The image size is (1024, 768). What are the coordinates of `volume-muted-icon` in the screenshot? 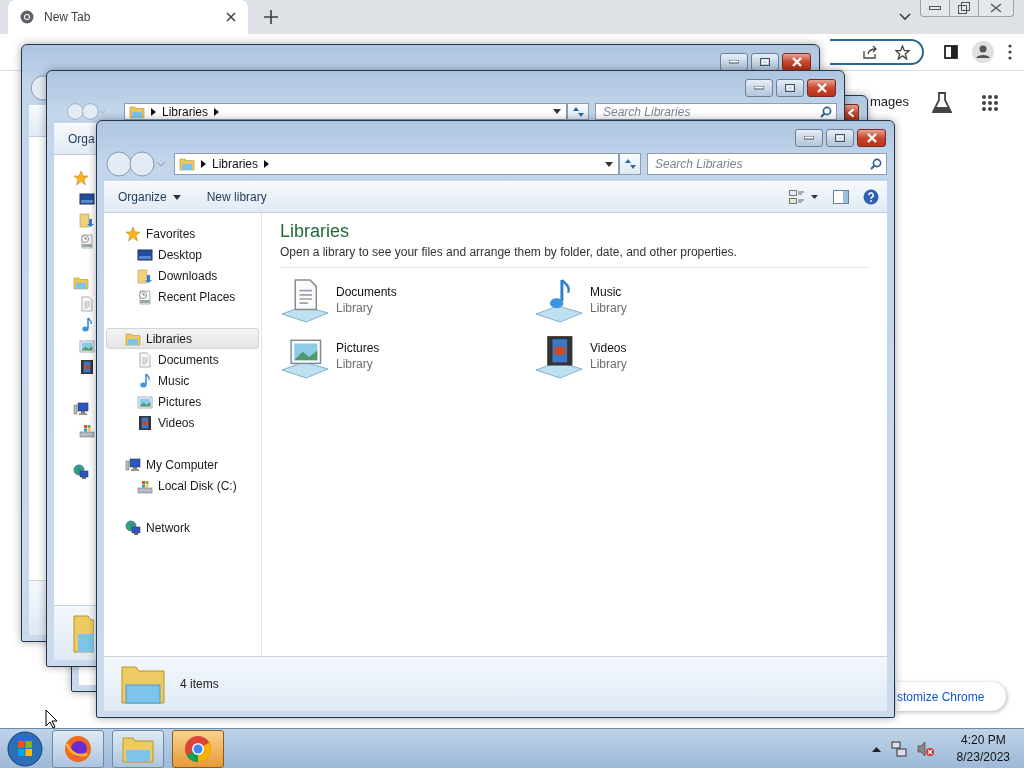 It's located at (925, 748).